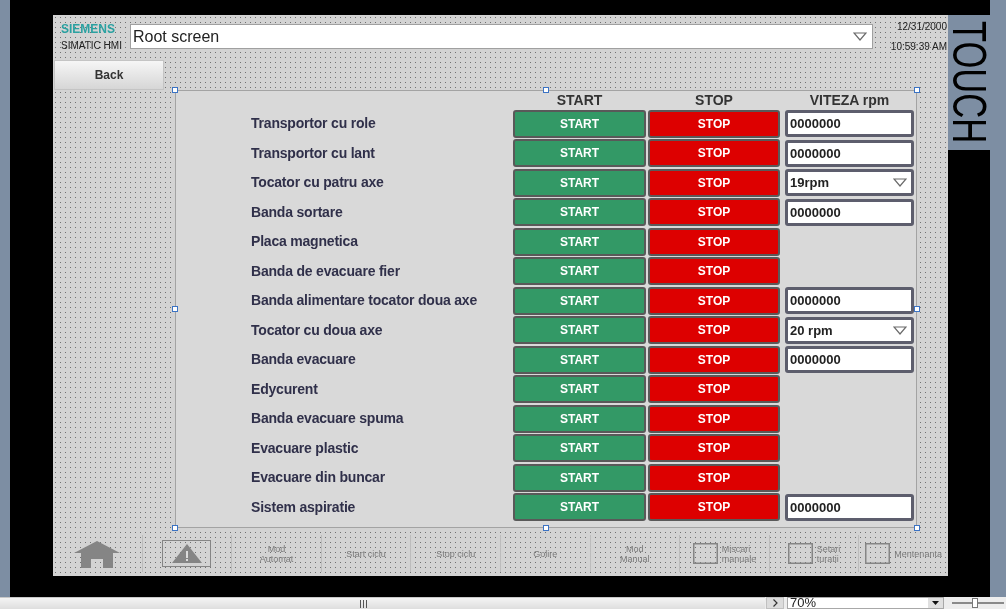  What do you see at coordinates (382, 603) in the screenshot?
I see `horizontal-scrollbar` at bounding box center [382, 603].